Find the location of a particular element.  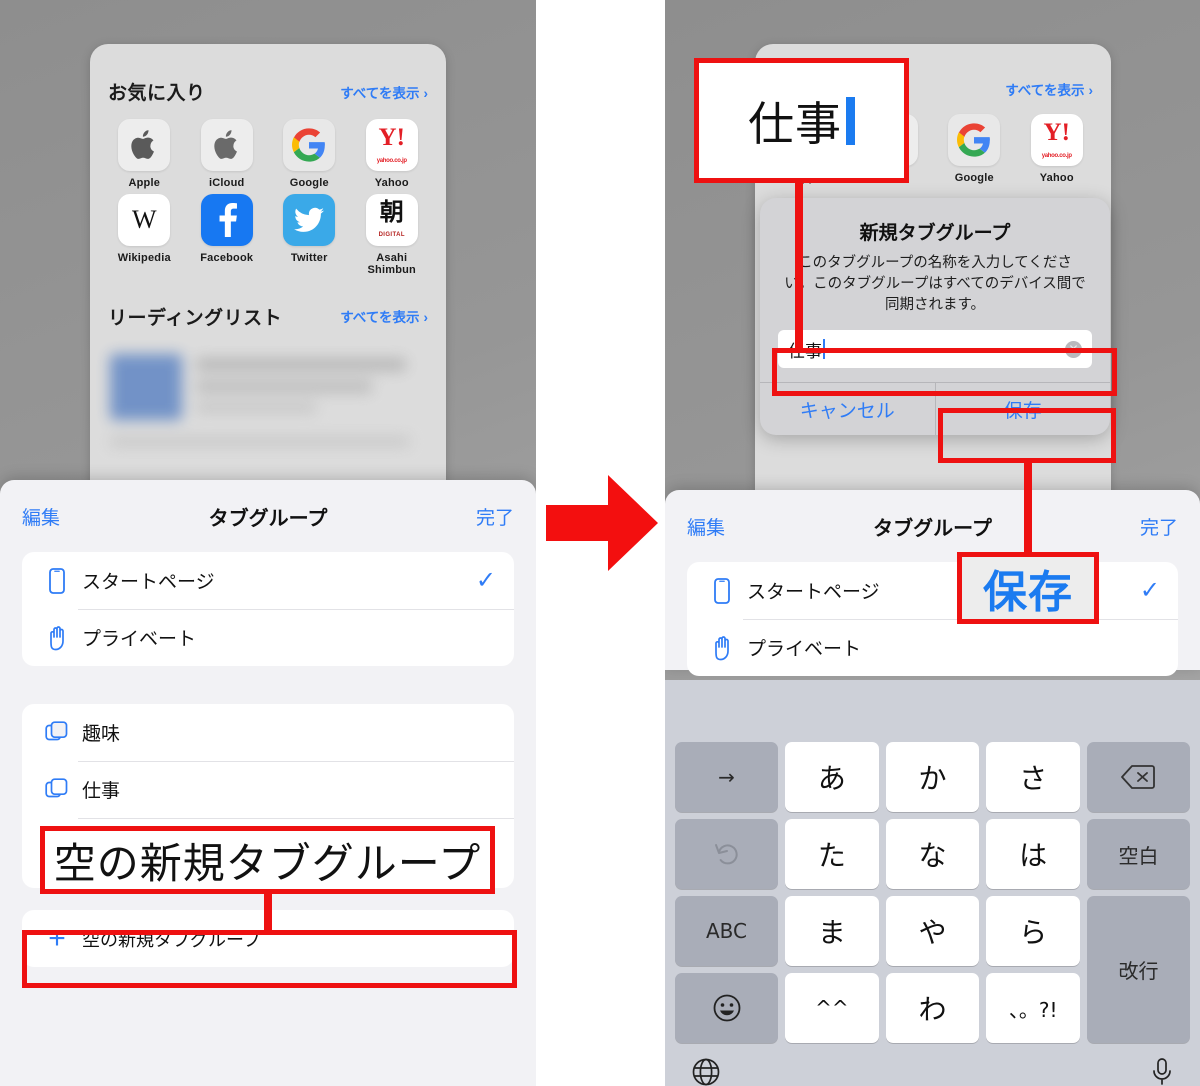

tab-group-label: 趣味 is located at coordinates (101, 734).